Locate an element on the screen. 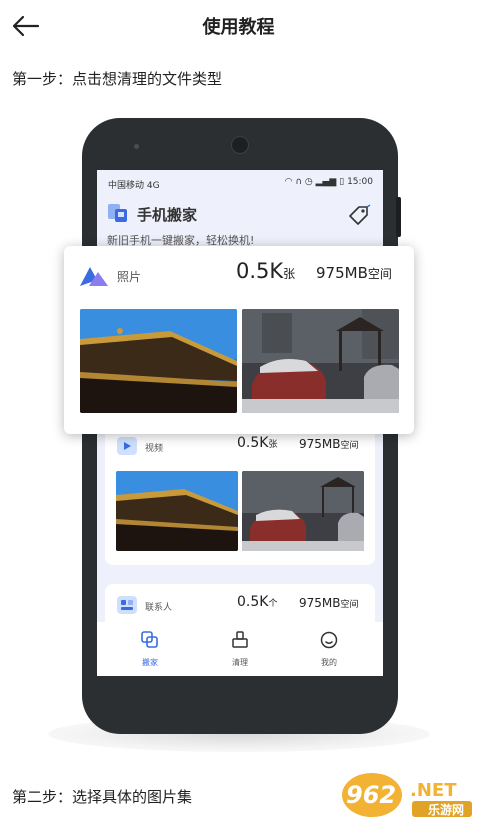  brush-icon is located at coordinates (240, 639).